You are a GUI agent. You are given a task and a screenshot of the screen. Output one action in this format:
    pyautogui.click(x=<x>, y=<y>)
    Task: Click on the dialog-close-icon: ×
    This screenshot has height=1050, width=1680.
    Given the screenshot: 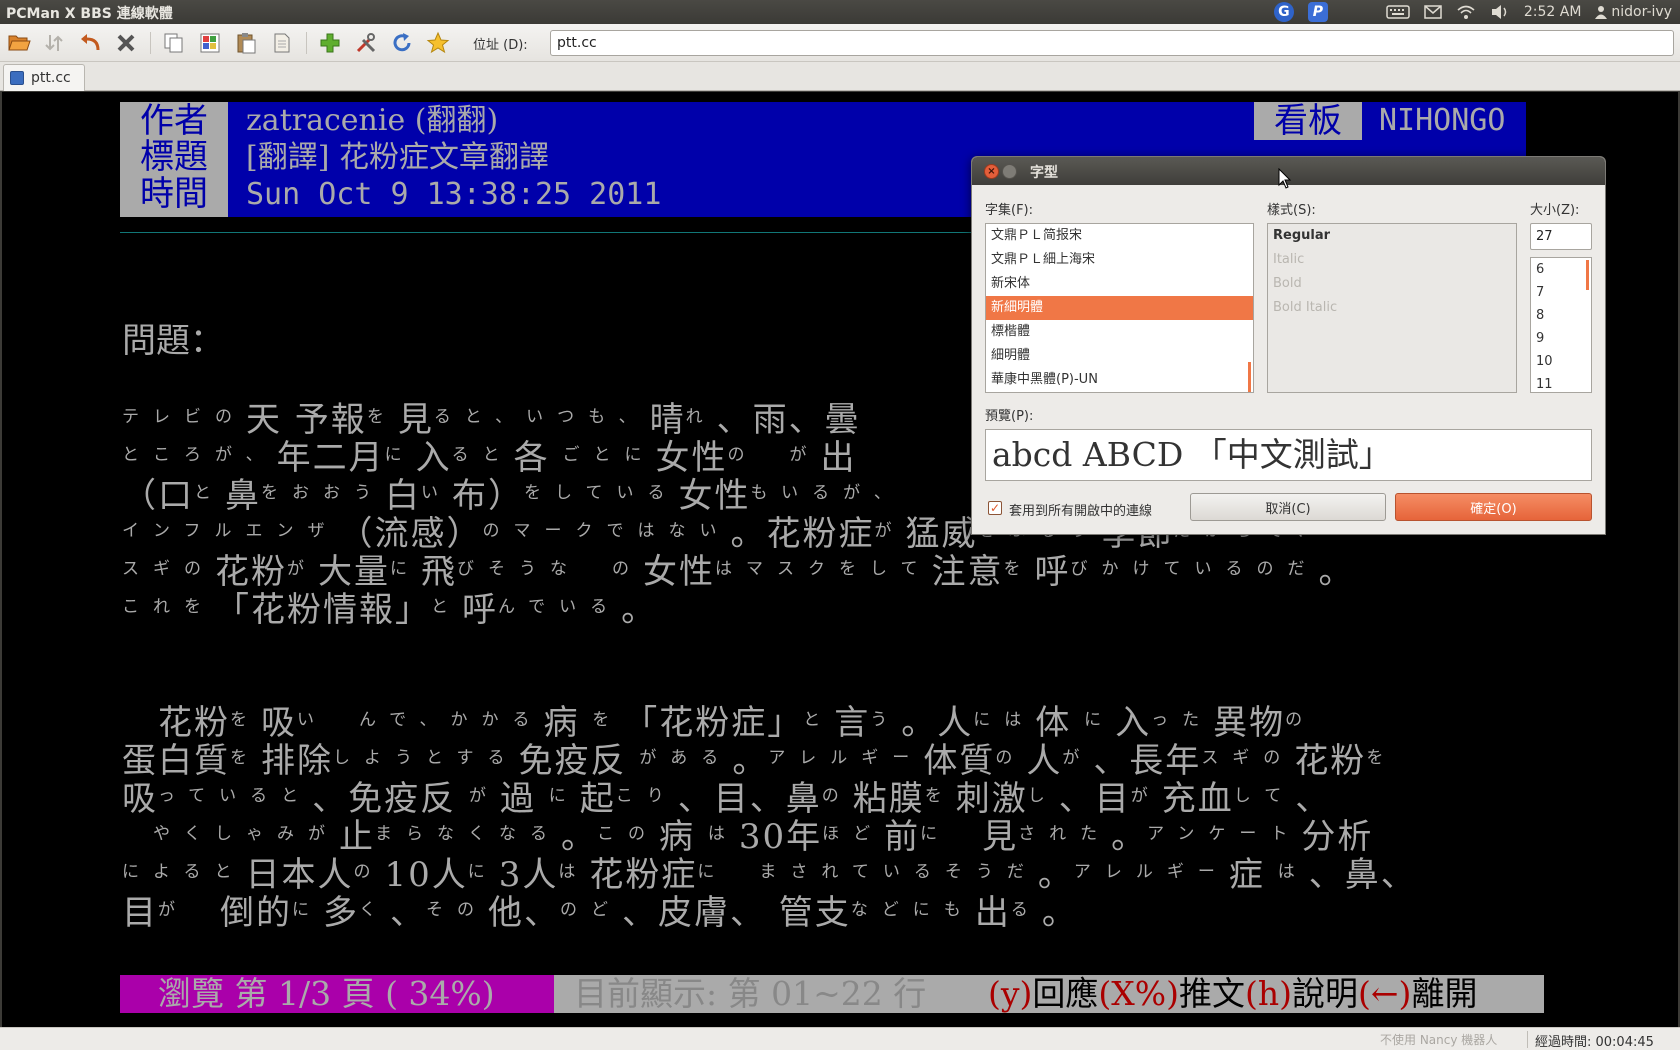 What is the action you would take?
    pyautogui.click(x=991, y=171)
    